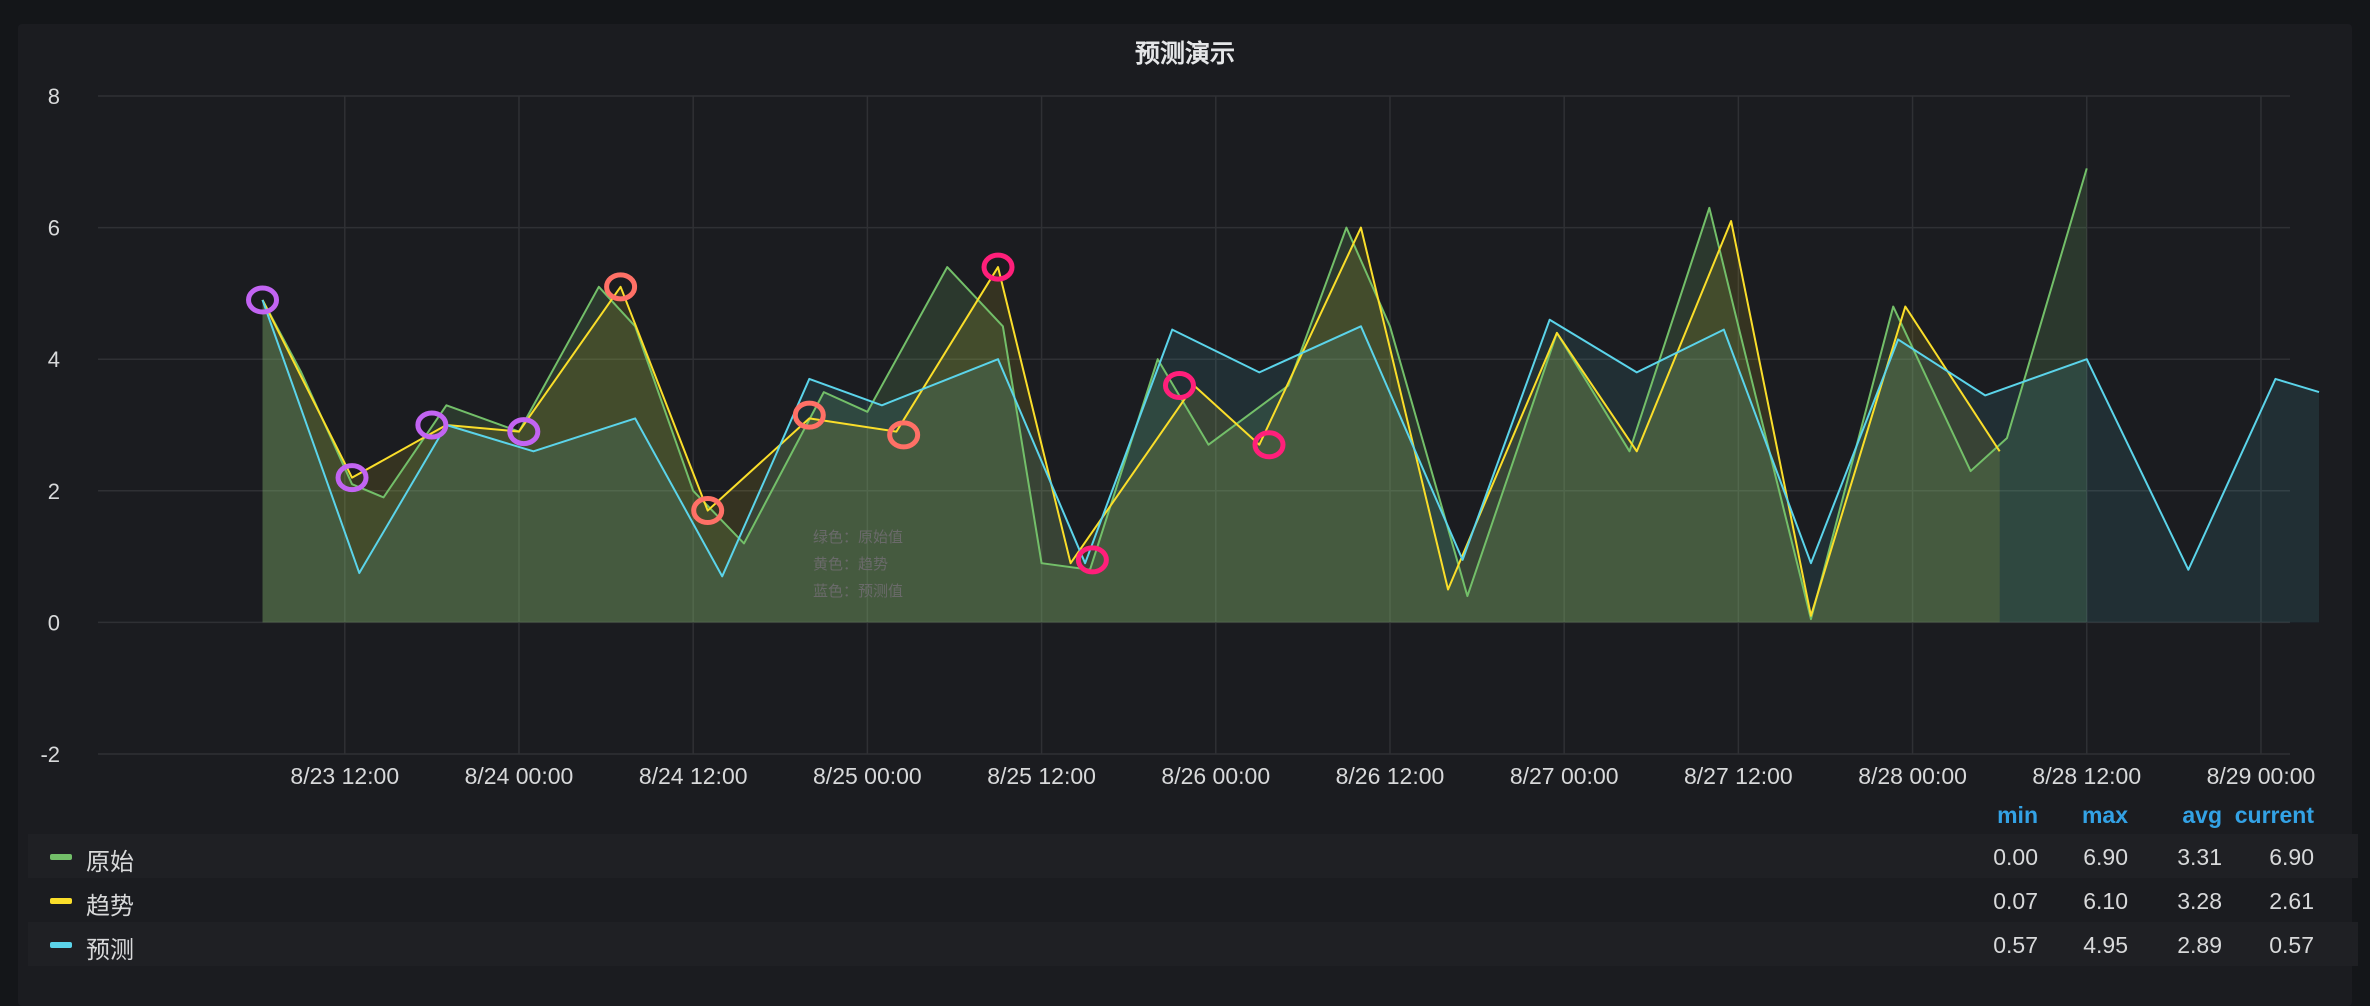 This screenshot has height=1006, width=2370. I want to click on legend-value-min: 0.57, so click(2015, 945).